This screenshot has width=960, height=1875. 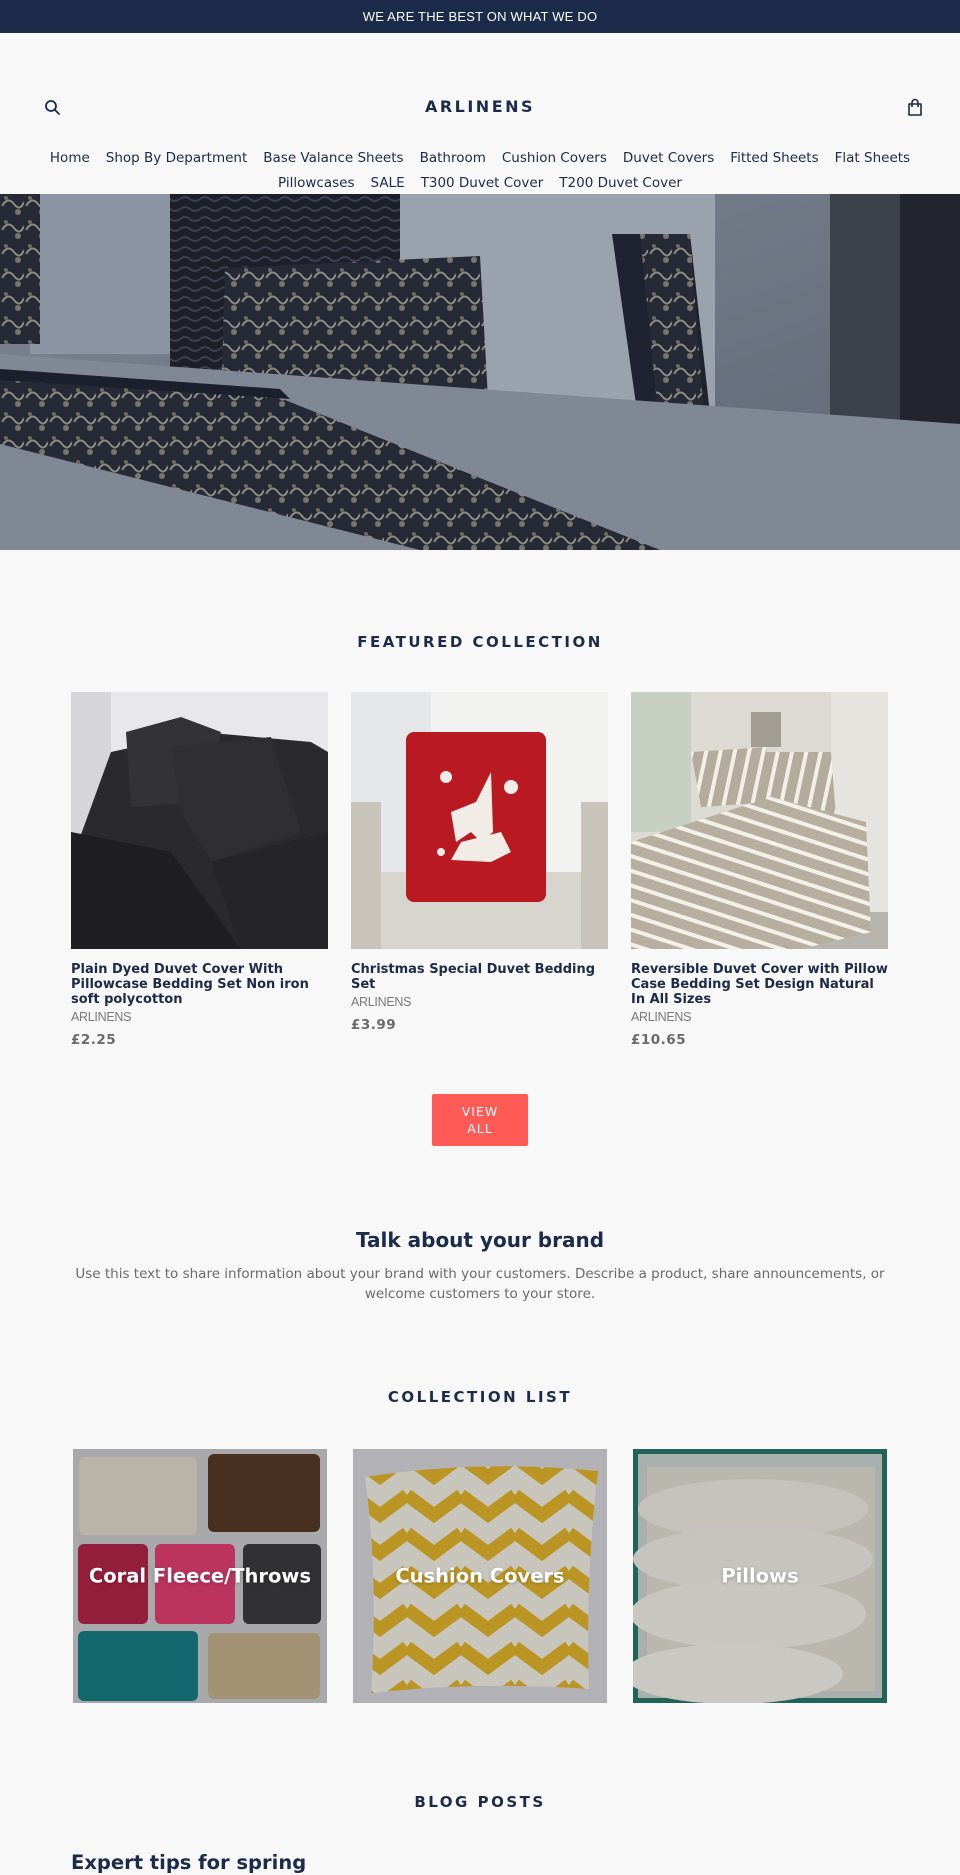 I want to click on blog-post-title: Expert tips for spring, so click(x=188, y=1862).